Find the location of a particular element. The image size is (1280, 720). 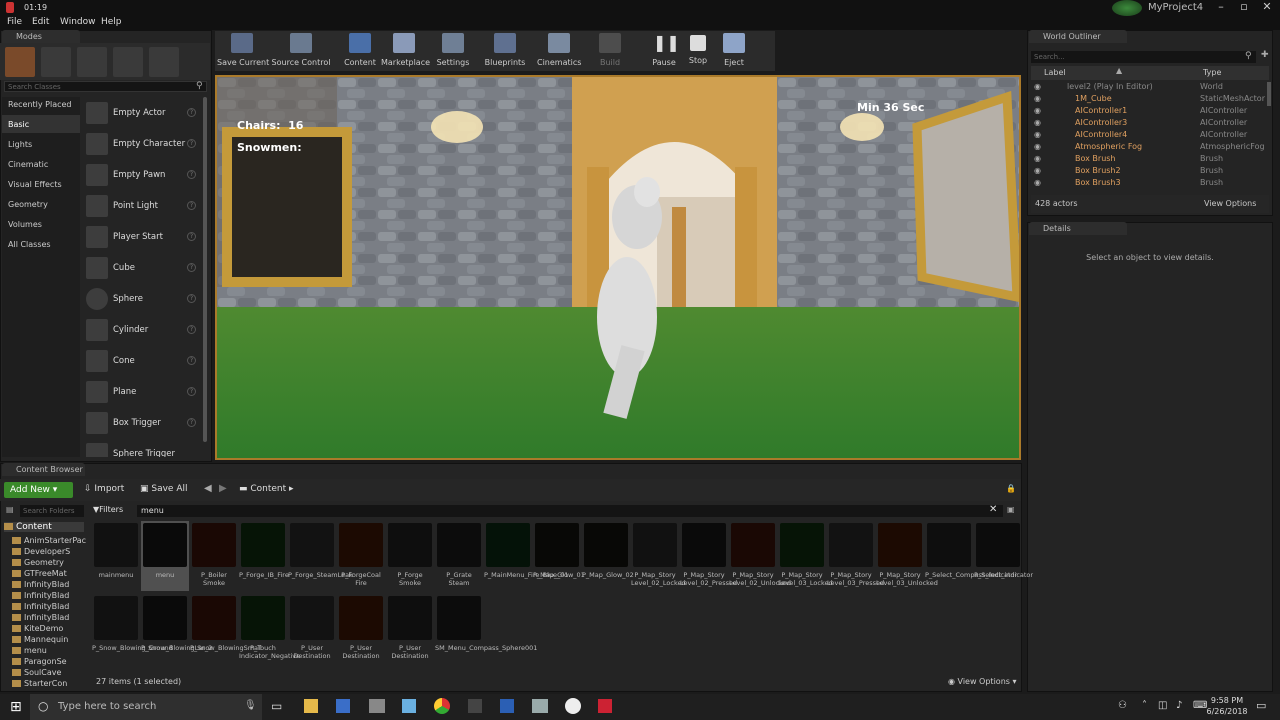

asset-tile: P_Map_Story Level_02_Locked is located at coordinates (658, 556).